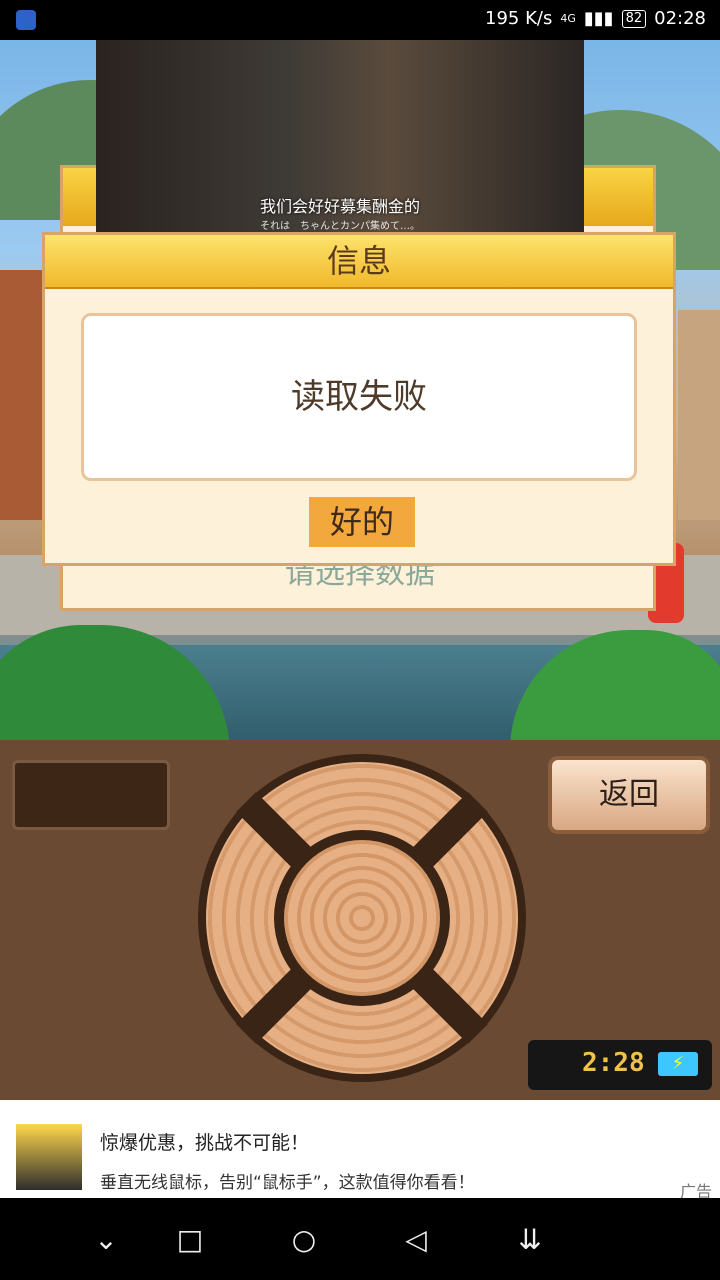 The width and height of the screenshot is (720, 1280). I want to click on building-right, so click(699, 415).